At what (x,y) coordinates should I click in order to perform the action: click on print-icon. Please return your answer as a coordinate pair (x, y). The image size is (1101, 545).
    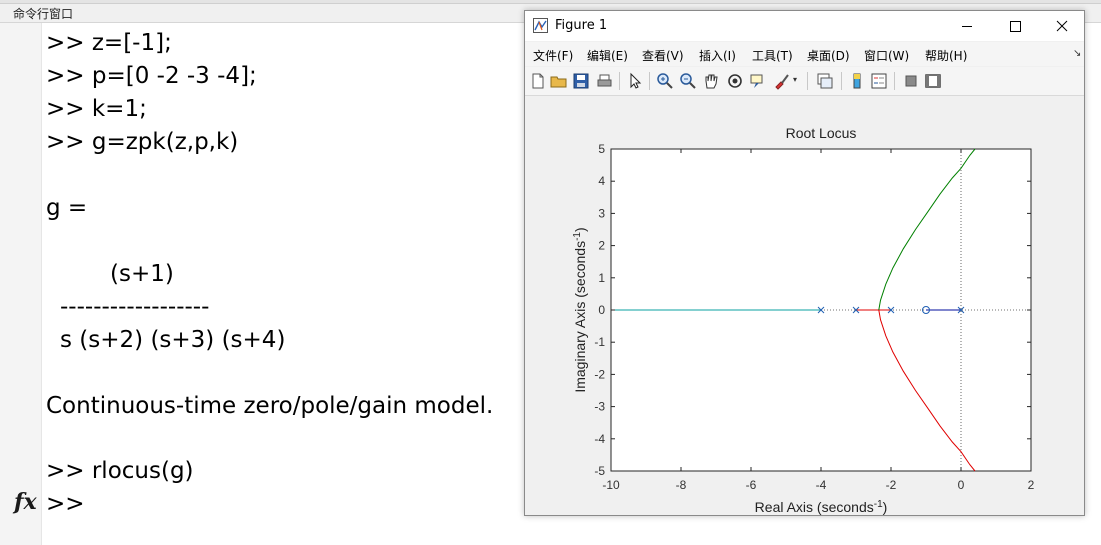
    Looking at the image, I should click on (604, 81).